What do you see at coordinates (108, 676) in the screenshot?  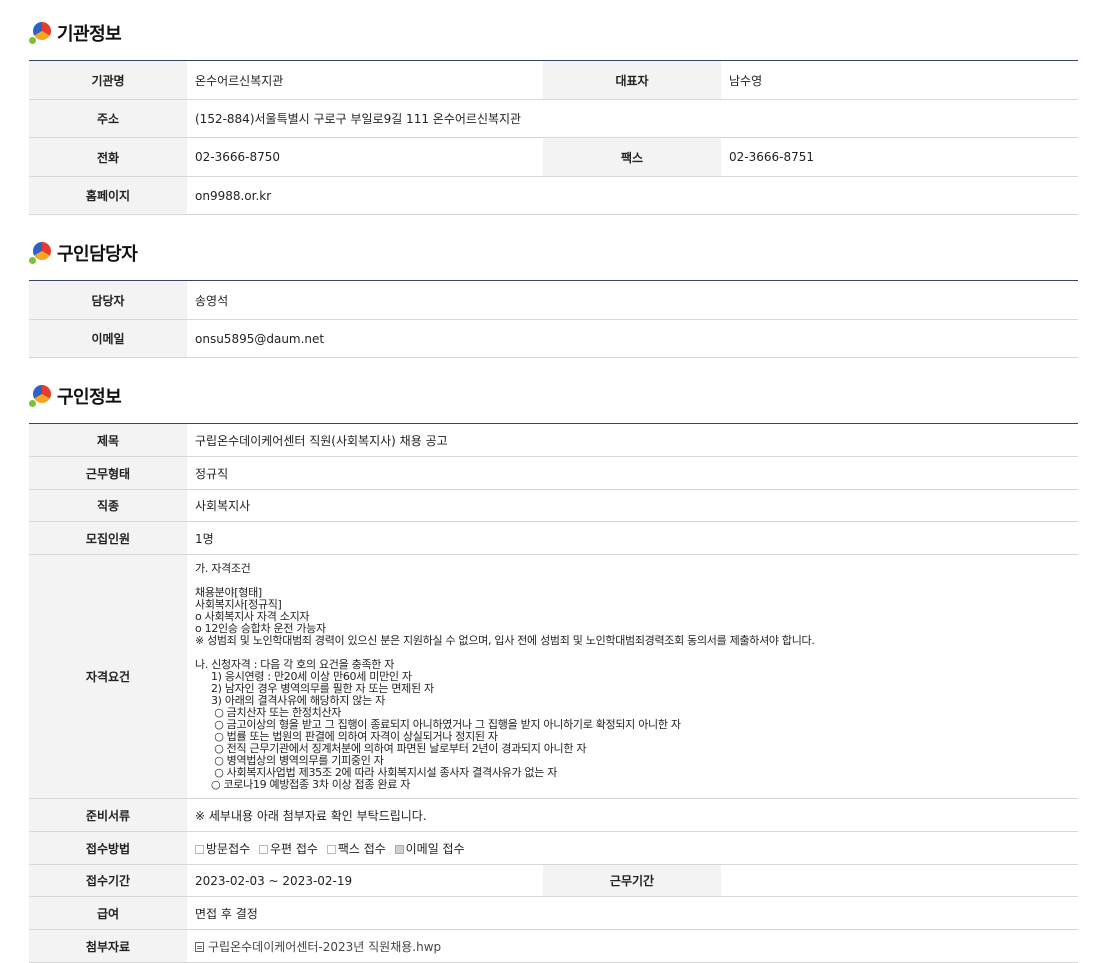 I see `row-label: 자격요건` at bounding box center [108, 676].